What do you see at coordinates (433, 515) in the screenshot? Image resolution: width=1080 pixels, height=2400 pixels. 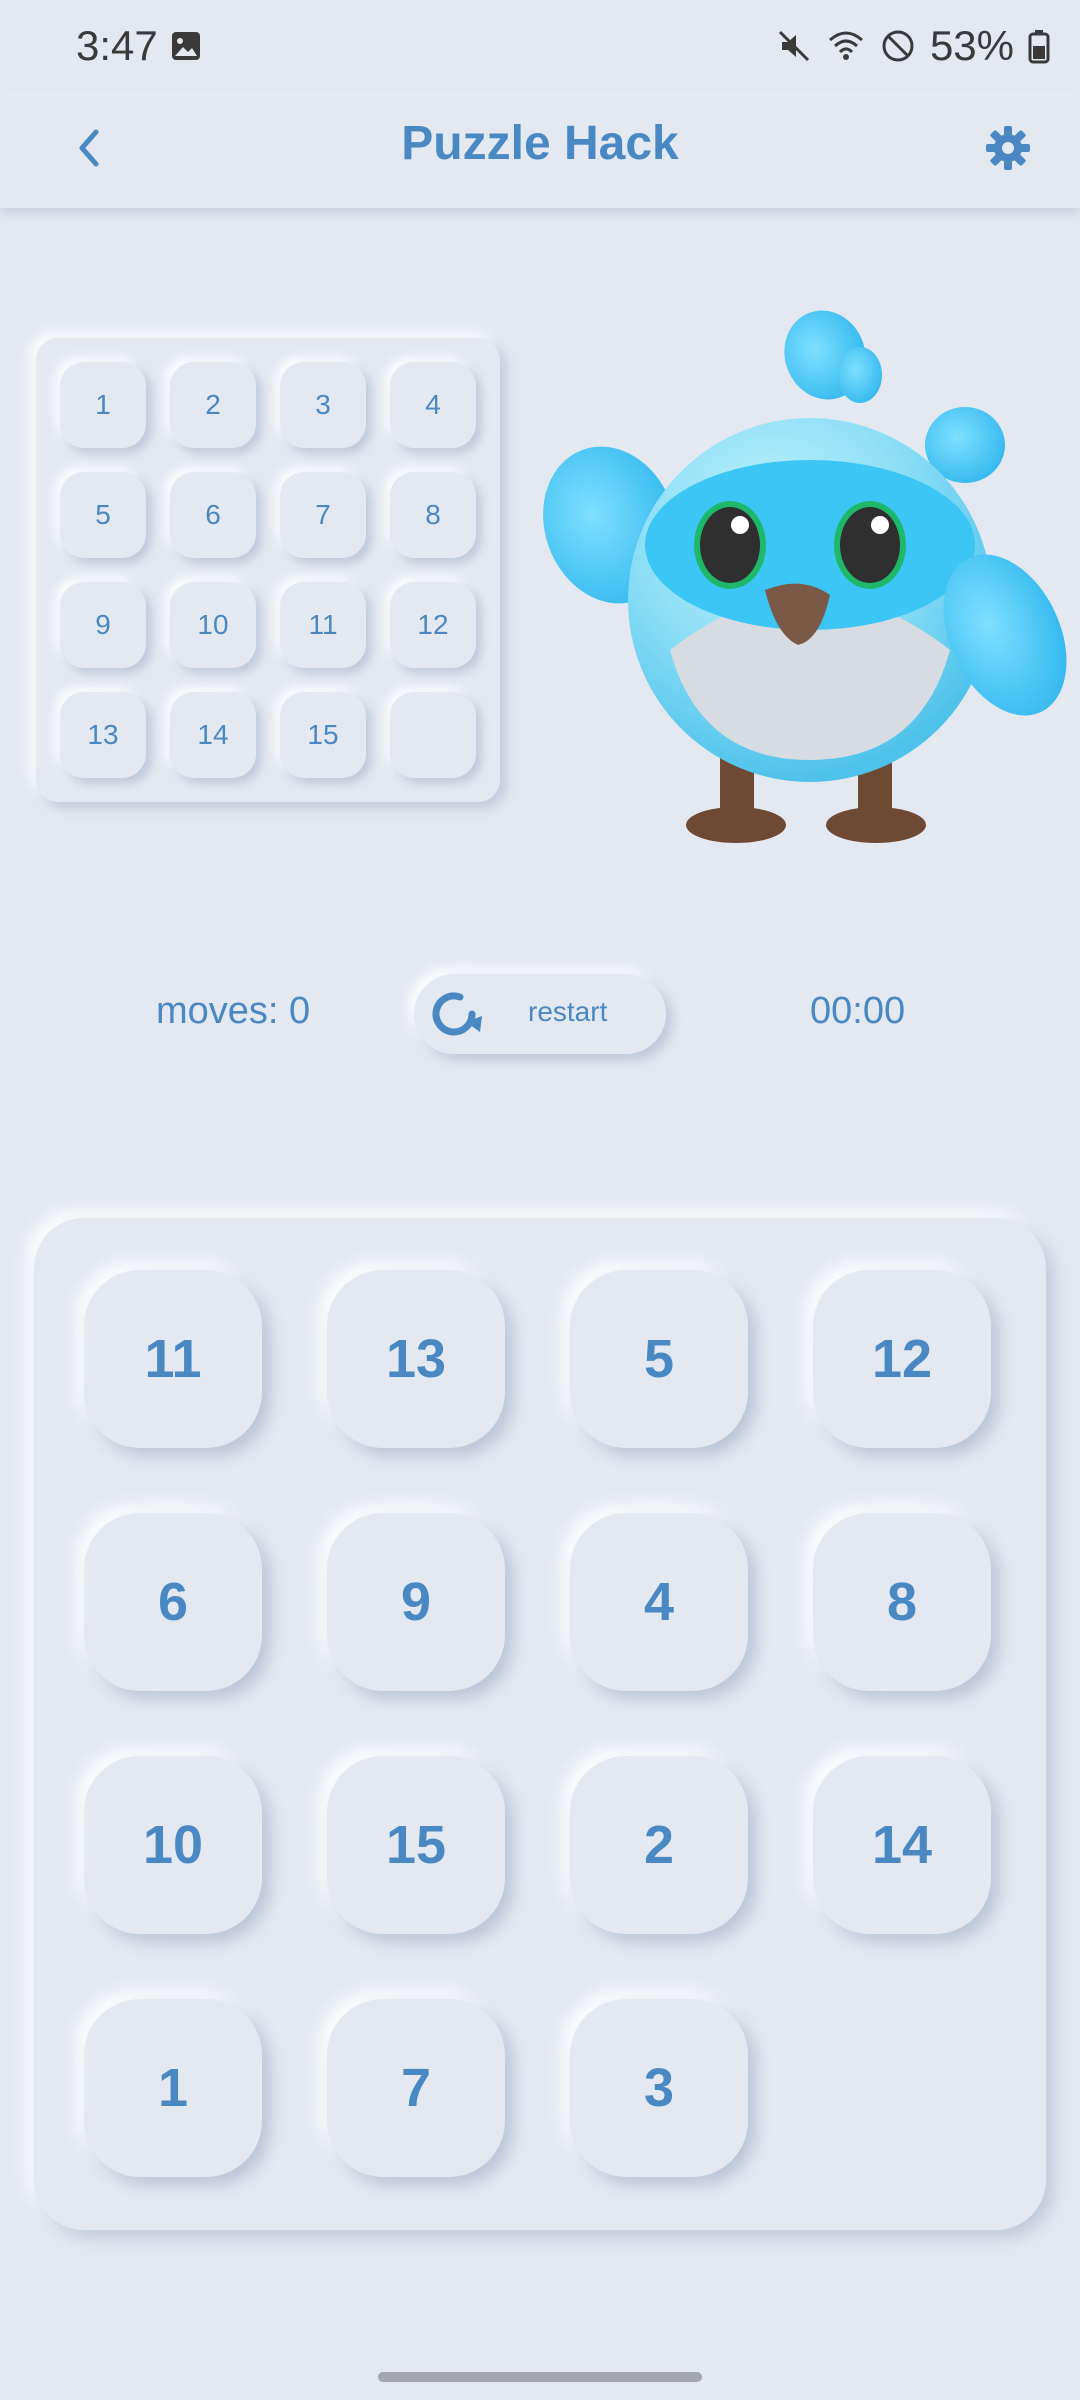 I see `reference-tile: 8` at bounding box center [433, 515].